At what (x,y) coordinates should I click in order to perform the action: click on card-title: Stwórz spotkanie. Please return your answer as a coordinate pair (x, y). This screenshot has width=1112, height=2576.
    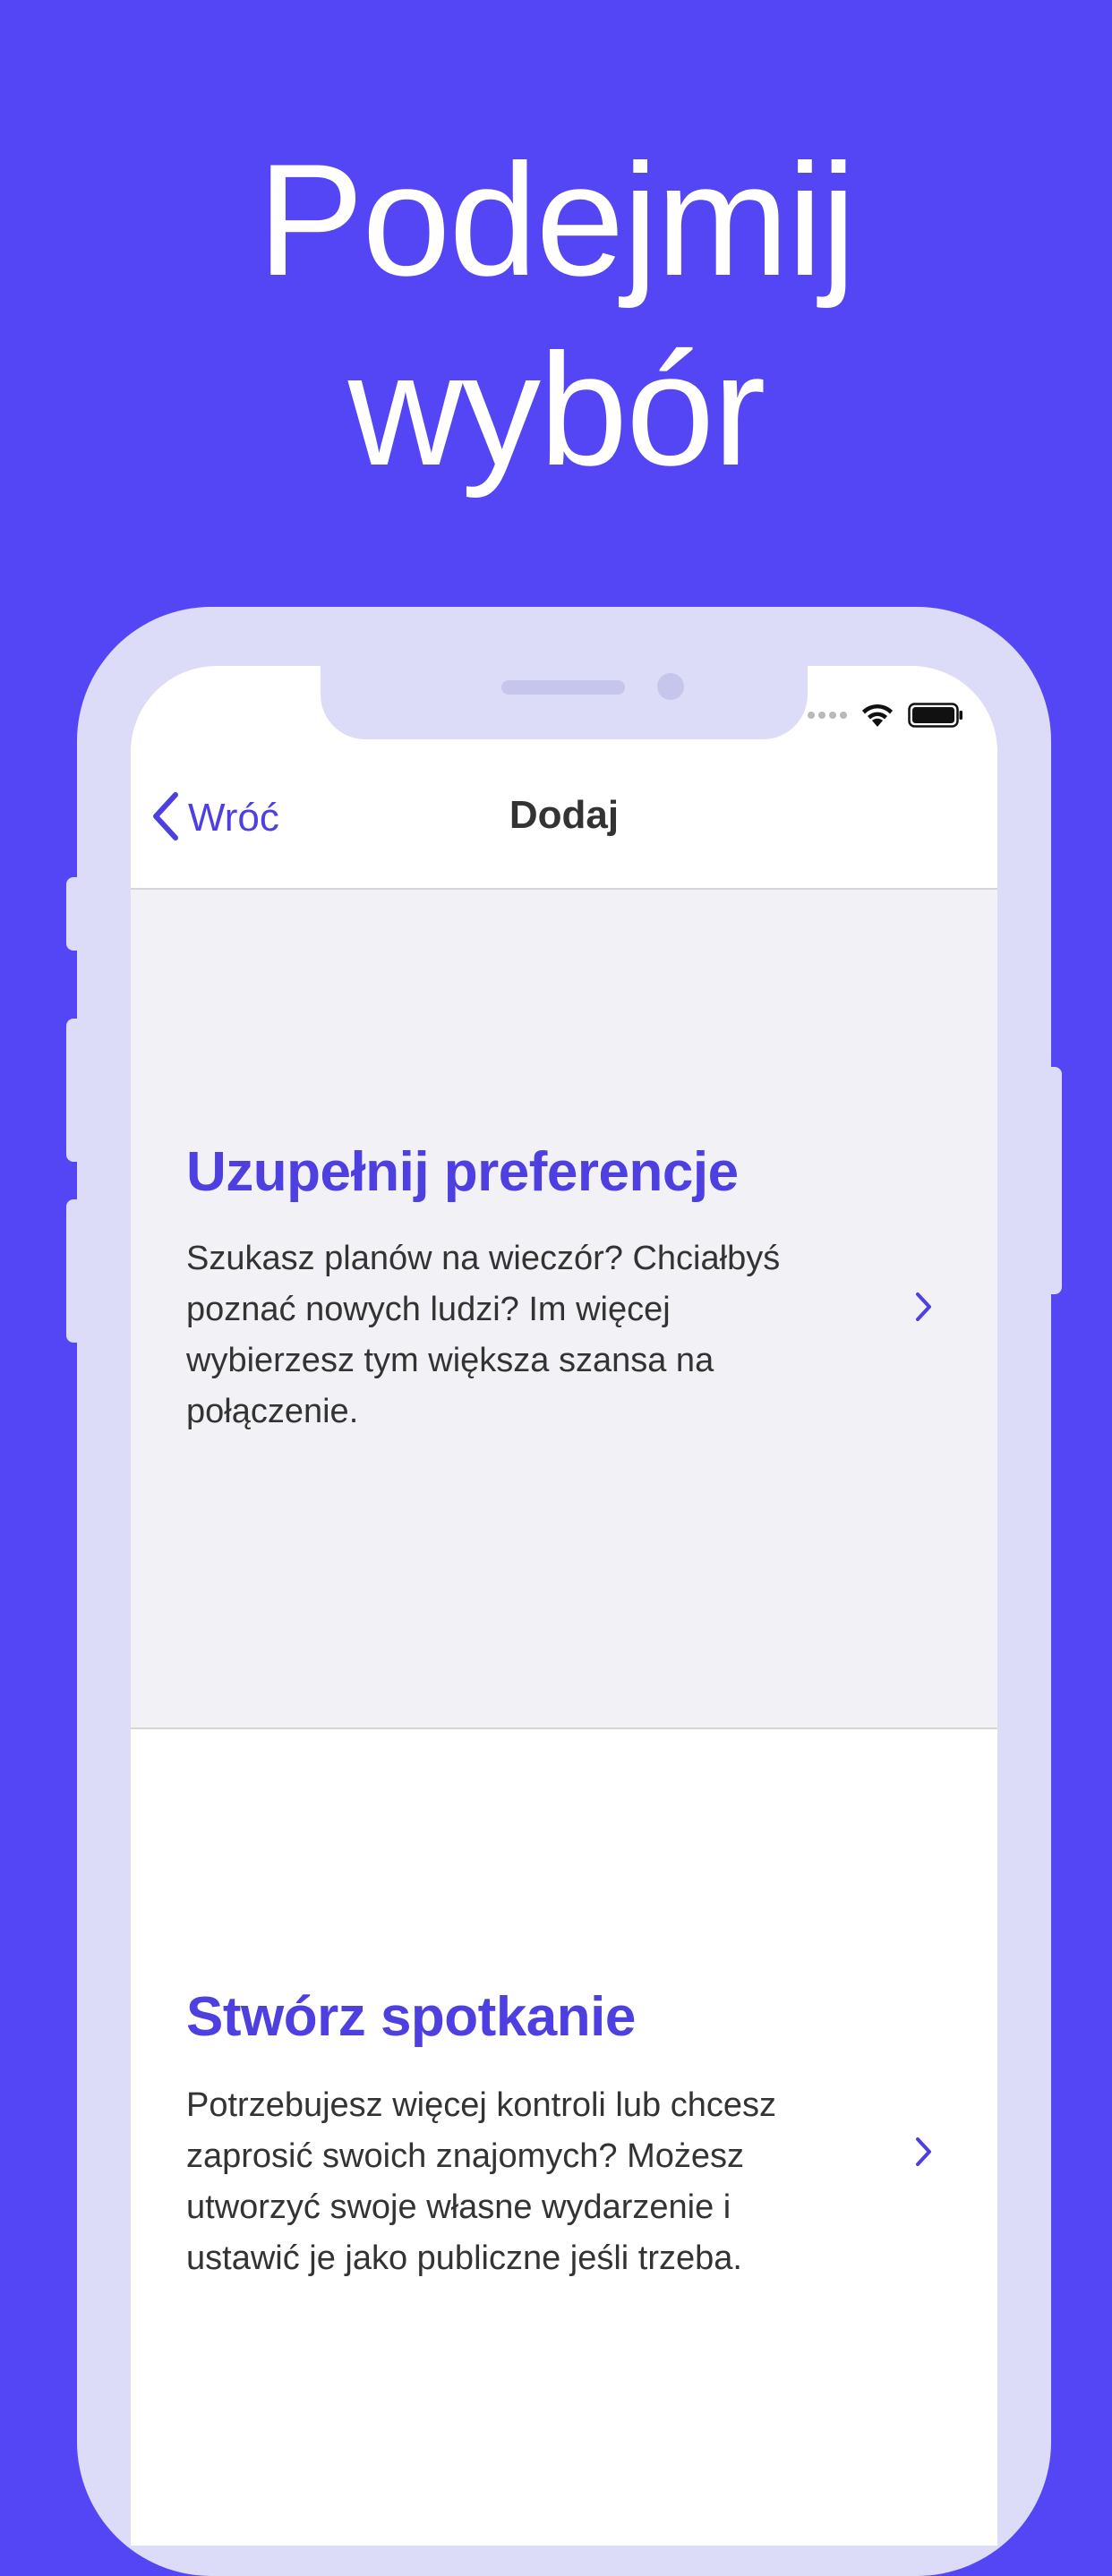
    Looking at the image, I should click on (411, 2017).